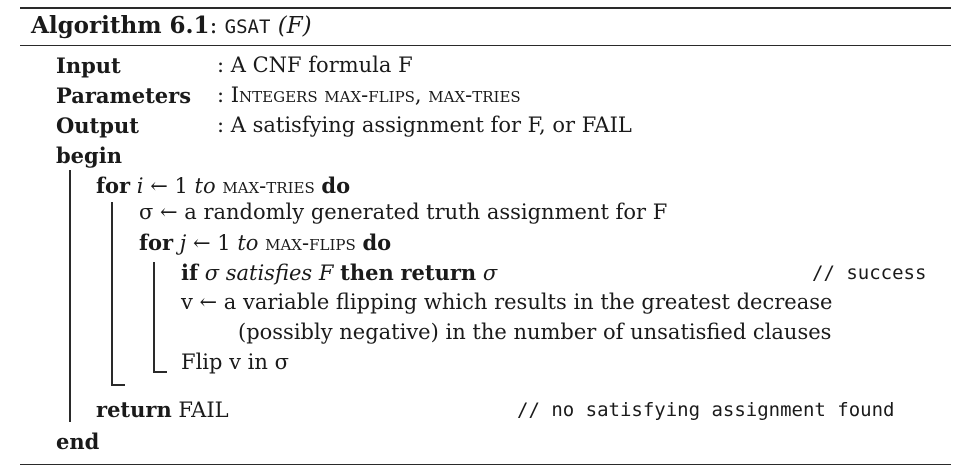 This screenshot has height=472, width=971. I want to click on input-row: Input, so click(88, 66).